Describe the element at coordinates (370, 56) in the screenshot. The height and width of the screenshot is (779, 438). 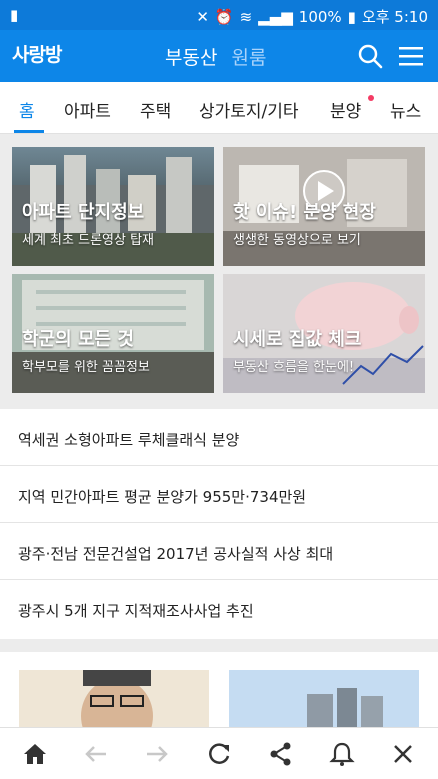
I see `search-icon` at that location.